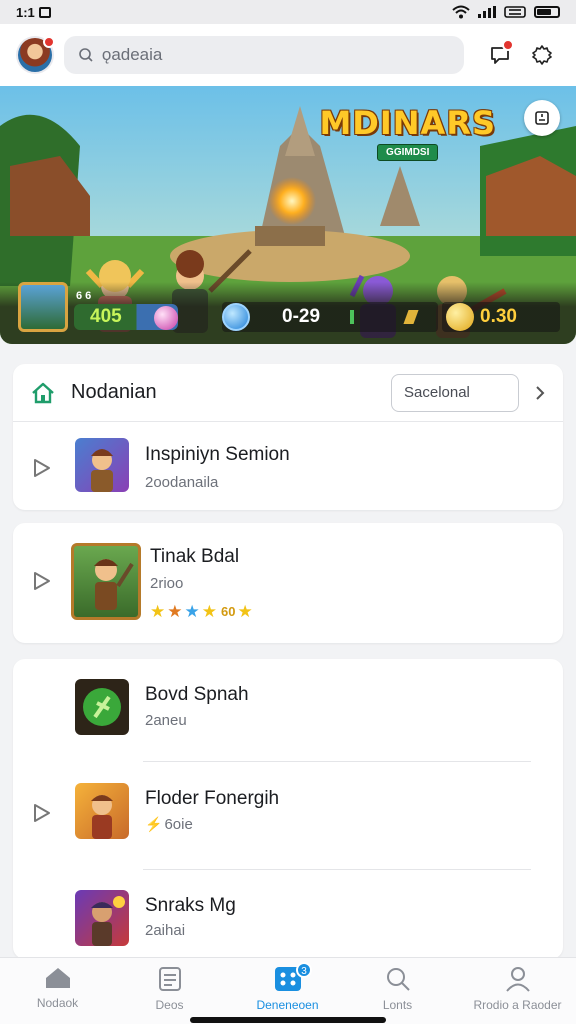 This screenshot has height=1024, width=576. Describe the element at coordinates (288, 915) in the screenshot. I see `list-item: Snraks Mg 2aihai` at that location.